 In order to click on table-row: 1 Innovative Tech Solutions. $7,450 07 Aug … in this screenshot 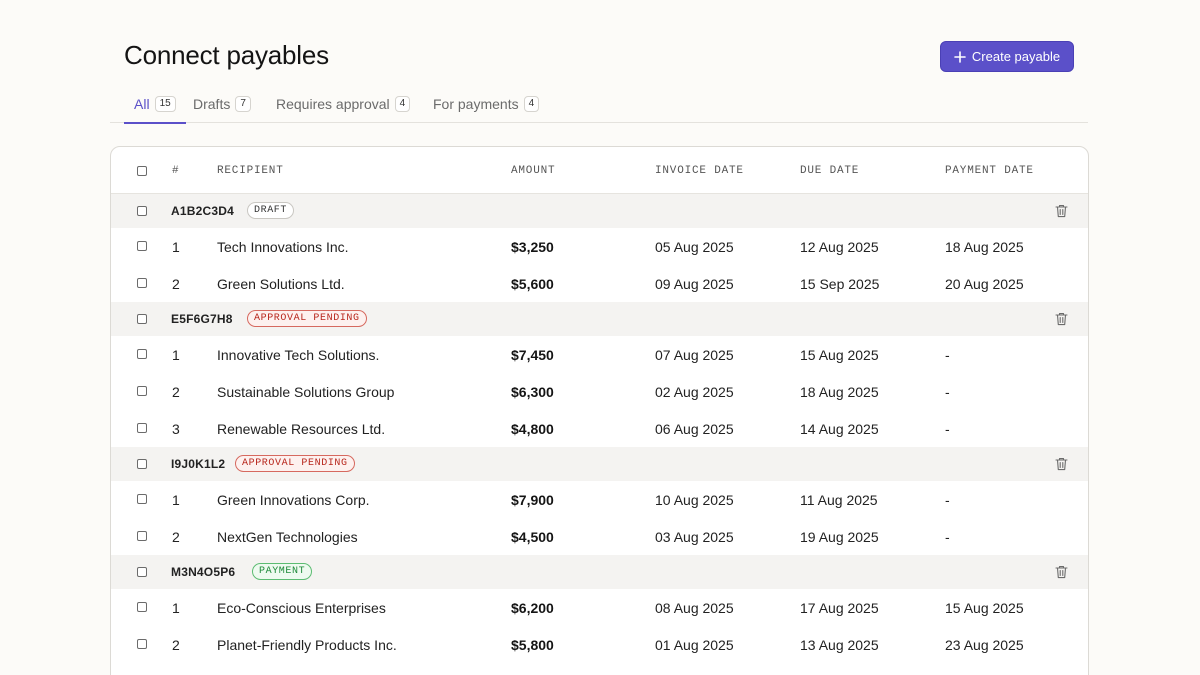, I will do `click(599, 354)`.